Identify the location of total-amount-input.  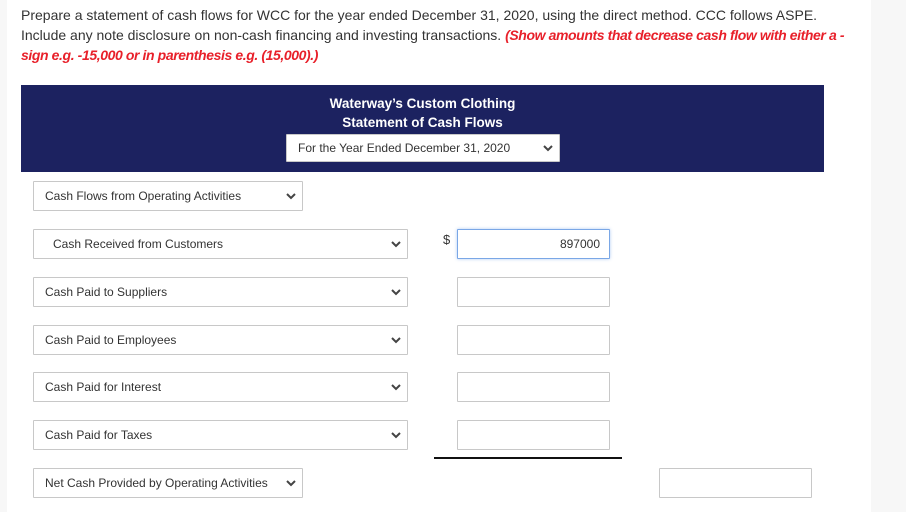
(735, 483).